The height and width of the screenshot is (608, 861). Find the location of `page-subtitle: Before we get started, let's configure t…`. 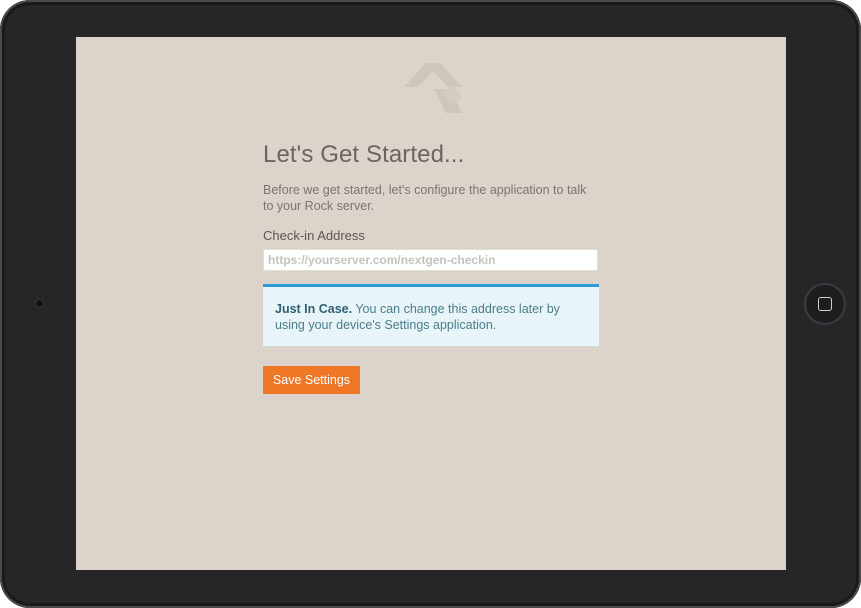

page-subtitle: Before we get started, let's configure t… is located at coordinates (425, 198).